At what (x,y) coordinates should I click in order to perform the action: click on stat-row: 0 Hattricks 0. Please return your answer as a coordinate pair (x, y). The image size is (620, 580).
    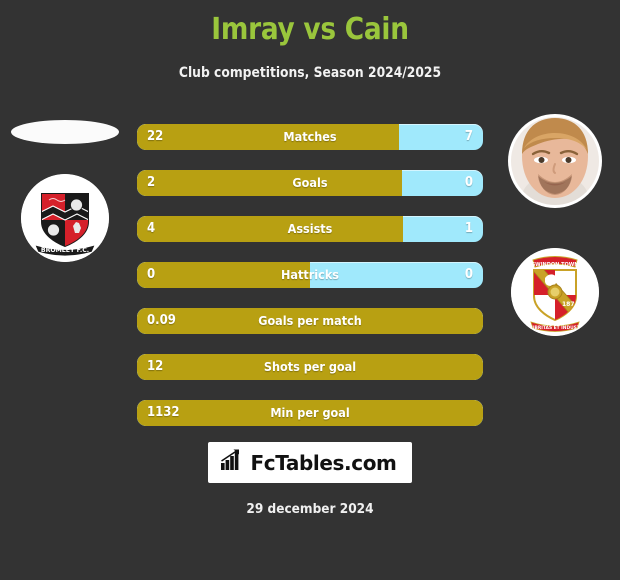
    Looking at the image, I should click on (310, 275).